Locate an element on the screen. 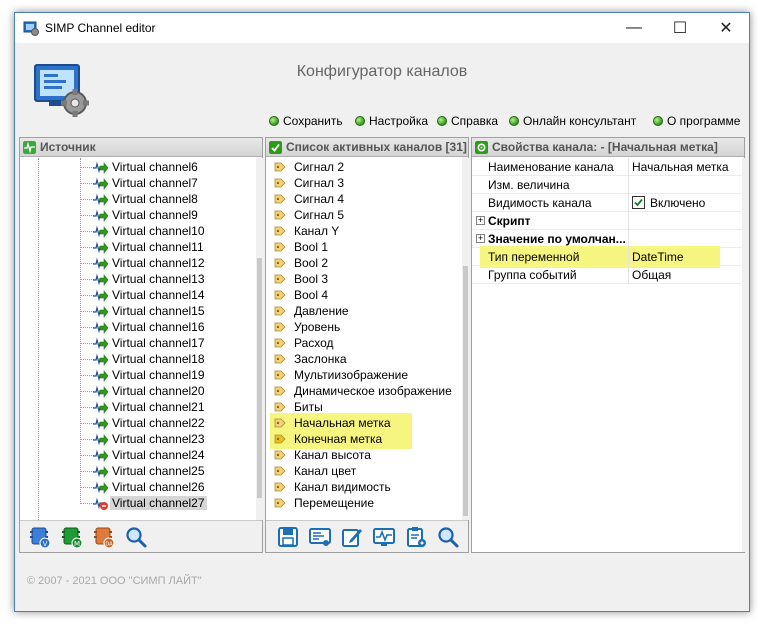 This screenshot has width=765, height=624. active-channel-item: Уровень is located at coordinates (364, 327).